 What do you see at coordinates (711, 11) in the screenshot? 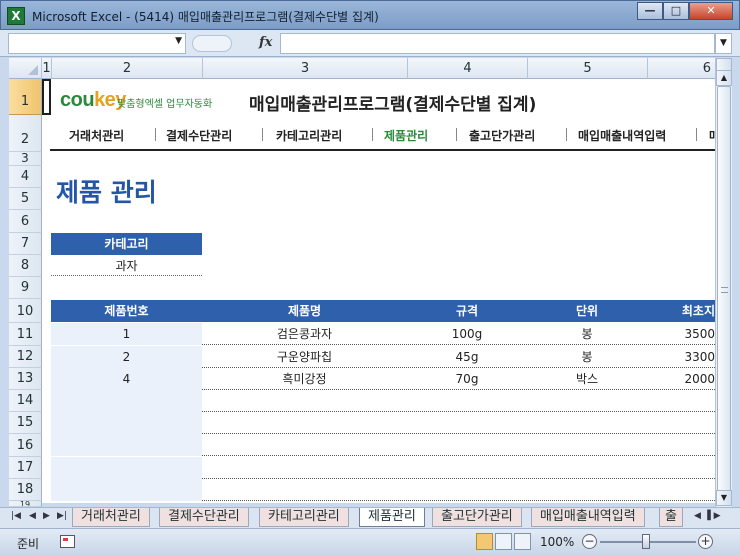
I see `close-button: ✕` at bounding box center [711, 11].